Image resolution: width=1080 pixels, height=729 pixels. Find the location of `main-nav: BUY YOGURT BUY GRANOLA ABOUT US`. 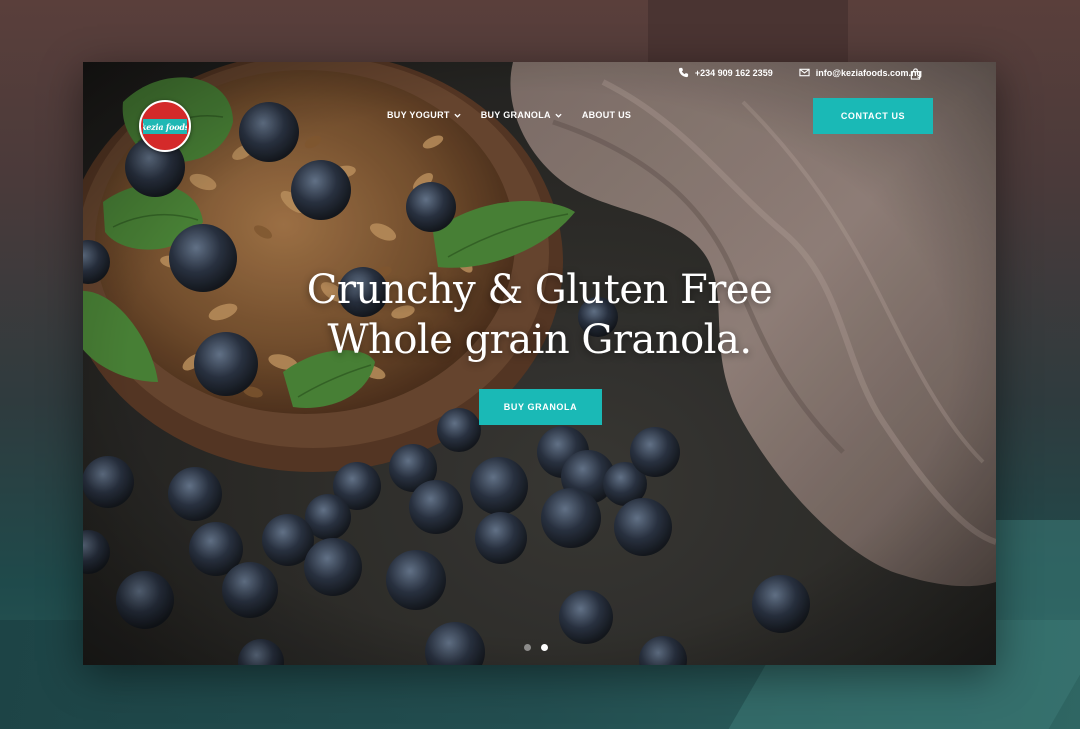

main-nav: BUY YOGURT BUY GRANOLA ABOUT US is located at coordinates (509, 115).